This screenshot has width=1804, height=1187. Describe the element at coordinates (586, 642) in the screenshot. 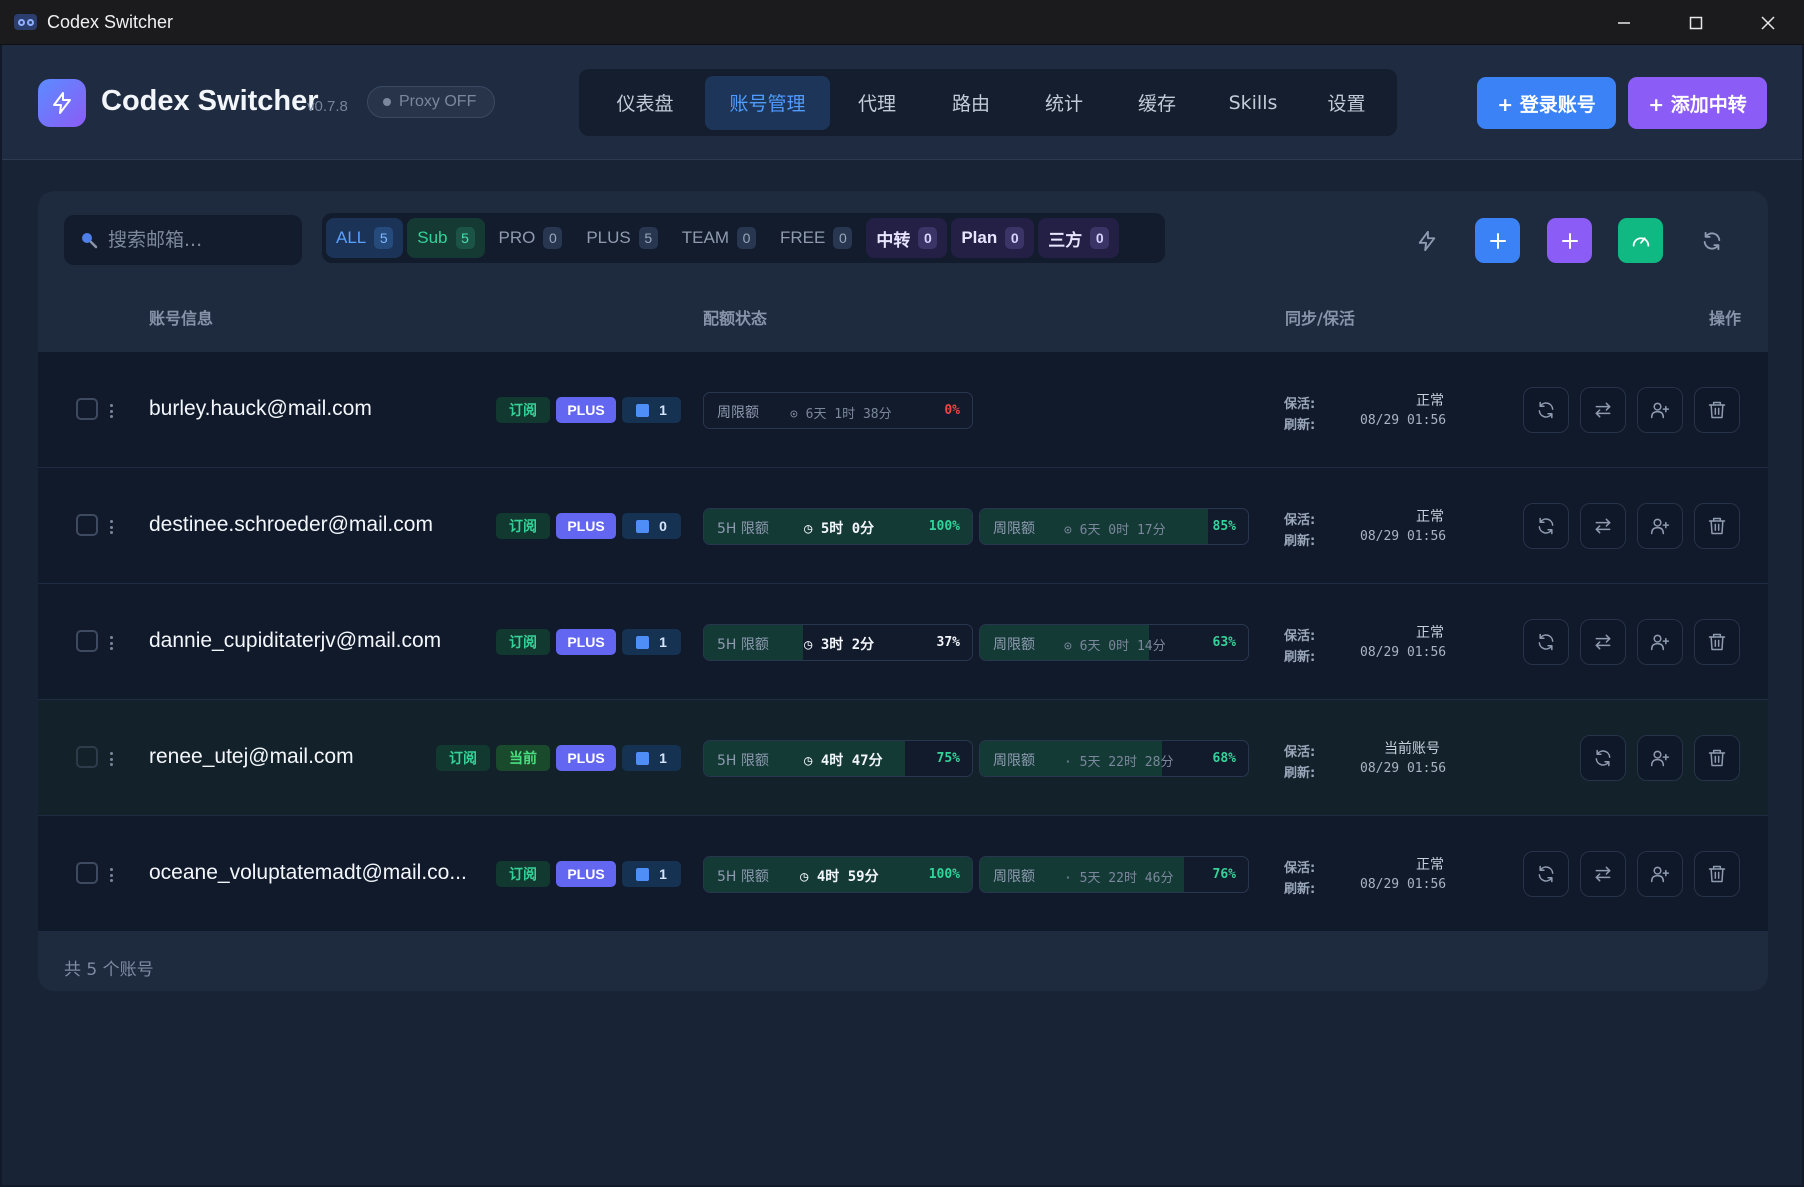

I see `plan-badge: PLUS` at that location.